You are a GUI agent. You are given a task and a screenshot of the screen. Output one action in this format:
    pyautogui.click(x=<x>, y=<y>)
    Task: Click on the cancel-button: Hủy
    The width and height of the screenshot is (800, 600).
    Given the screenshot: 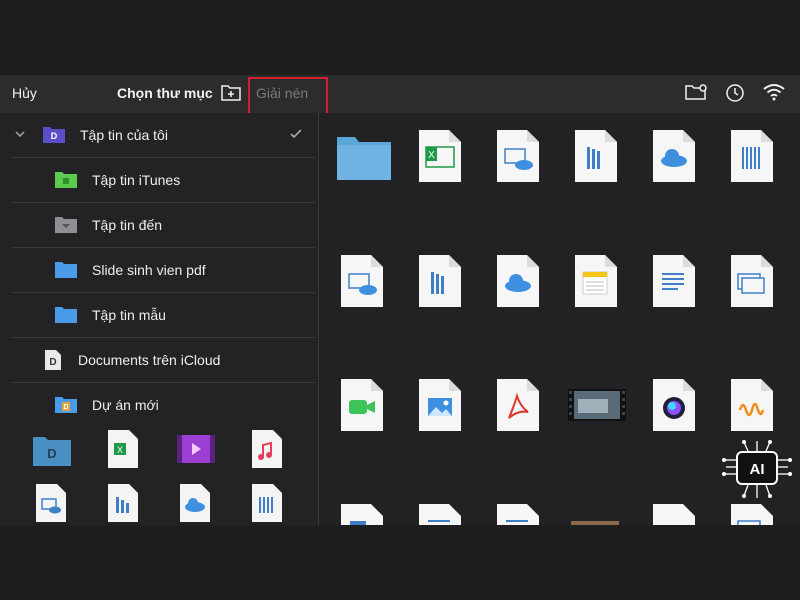 What is the action you would take?
    pyautogui.click(x=24, y=93)
    